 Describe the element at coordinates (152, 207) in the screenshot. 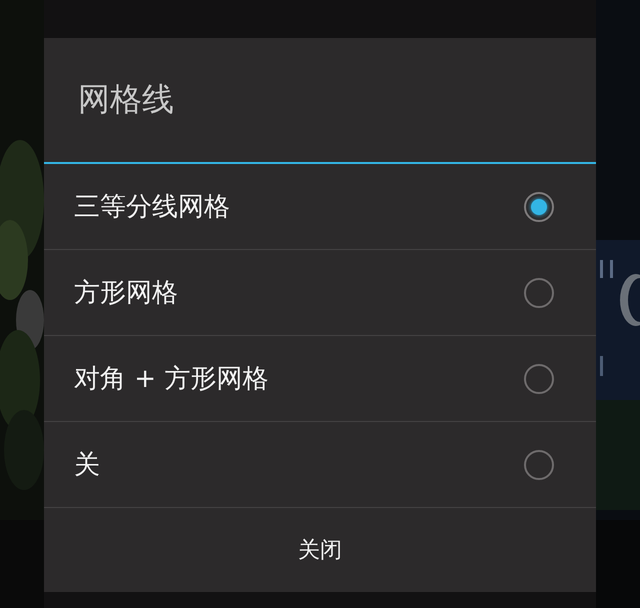

I see `option-label: 三等分线网格` at that location.